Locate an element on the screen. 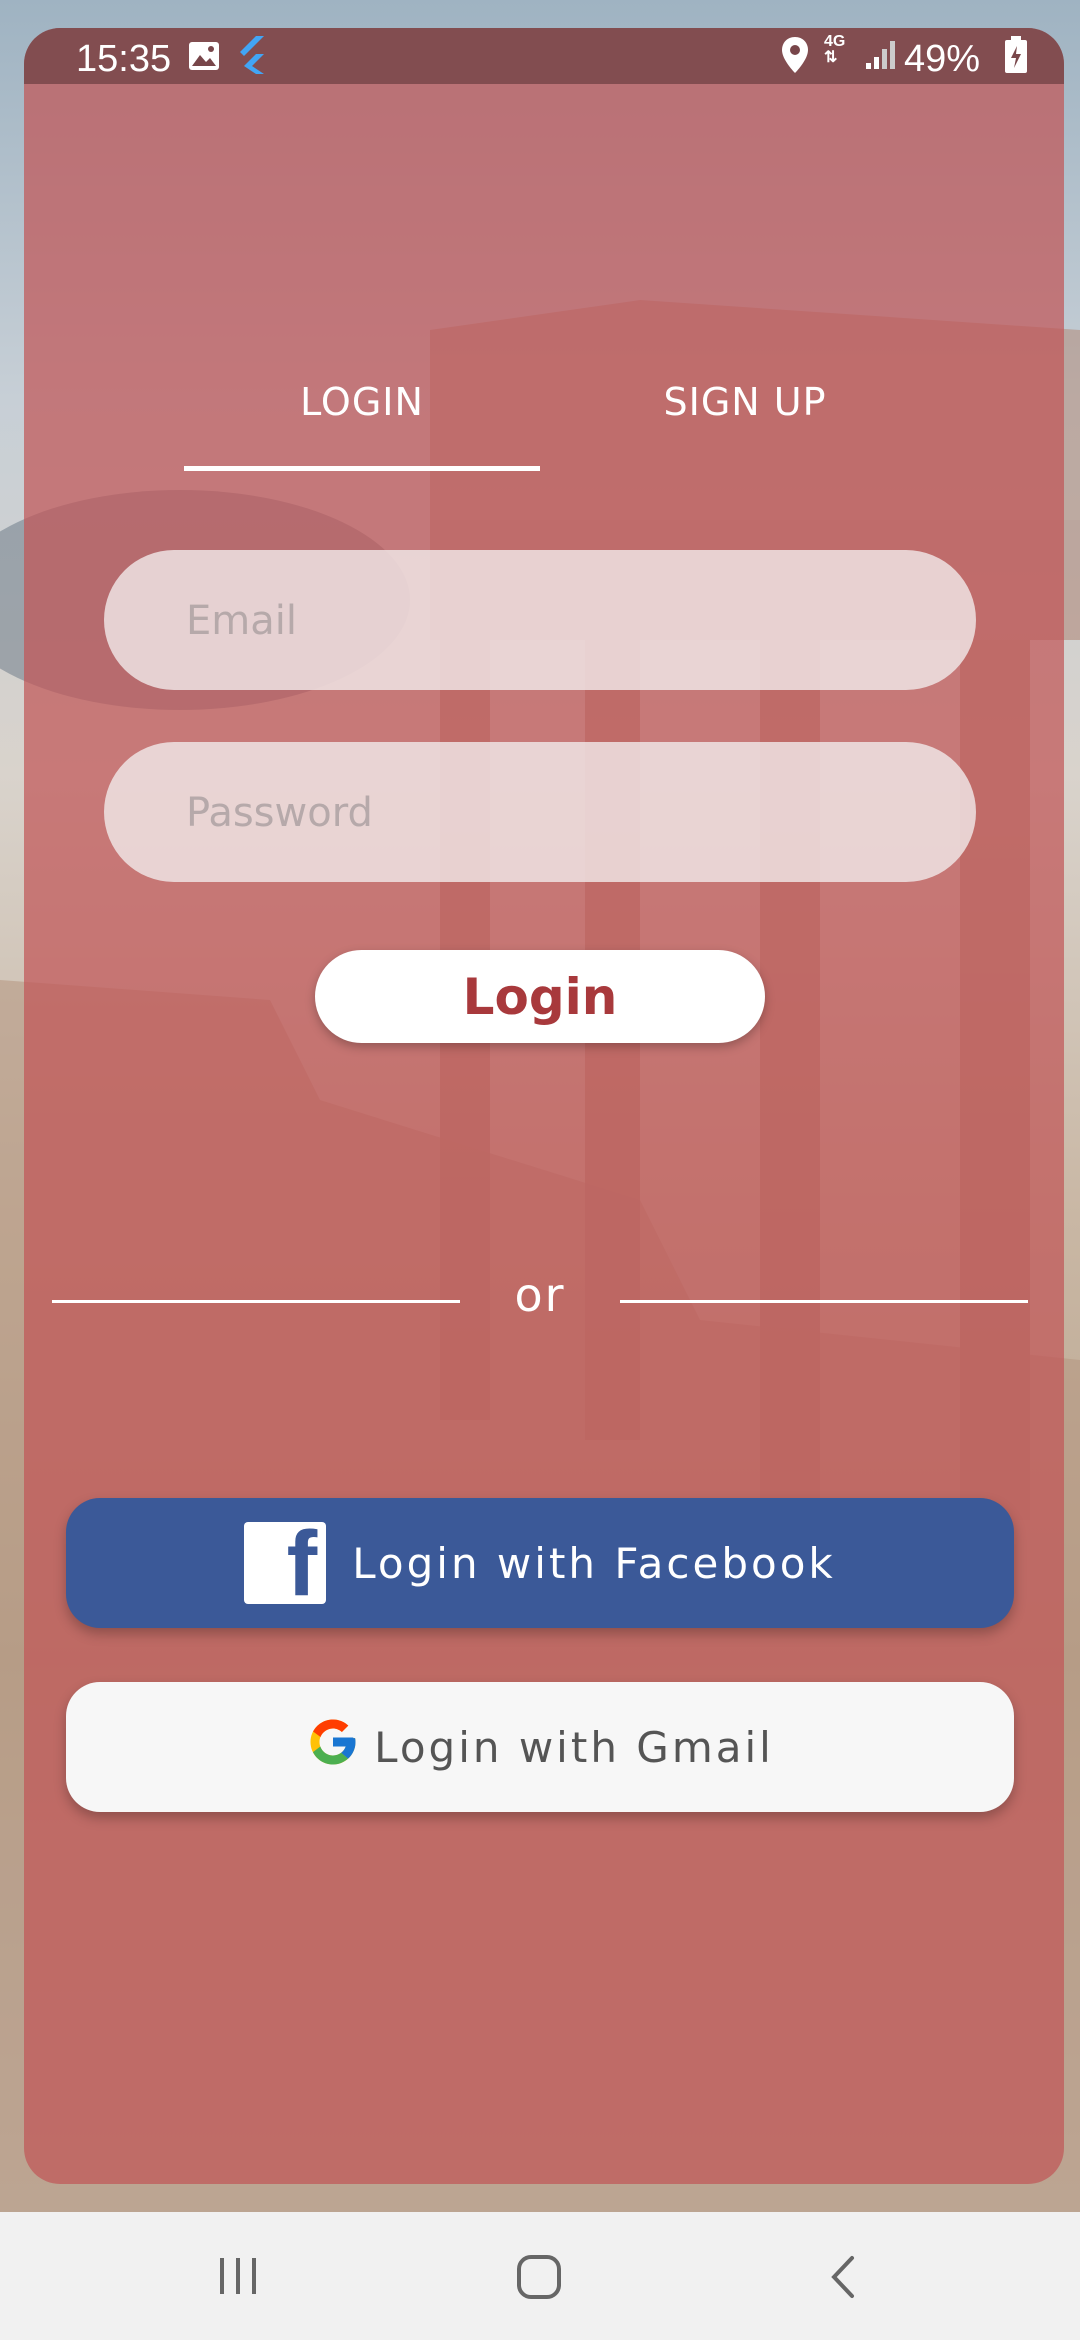 The height and width of the screenshot is (2340, 1080). tab-signup: SIGN UP is located at coordinates (745, 402).